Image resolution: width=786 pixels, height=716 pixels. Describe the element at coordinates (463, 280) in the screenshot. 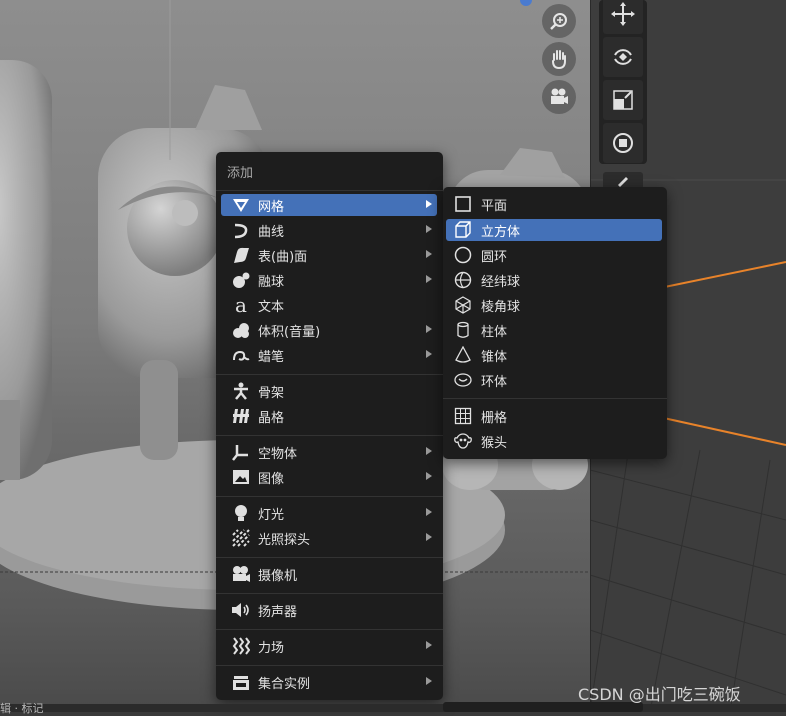

I see `uv-sphere-icon` at that location.